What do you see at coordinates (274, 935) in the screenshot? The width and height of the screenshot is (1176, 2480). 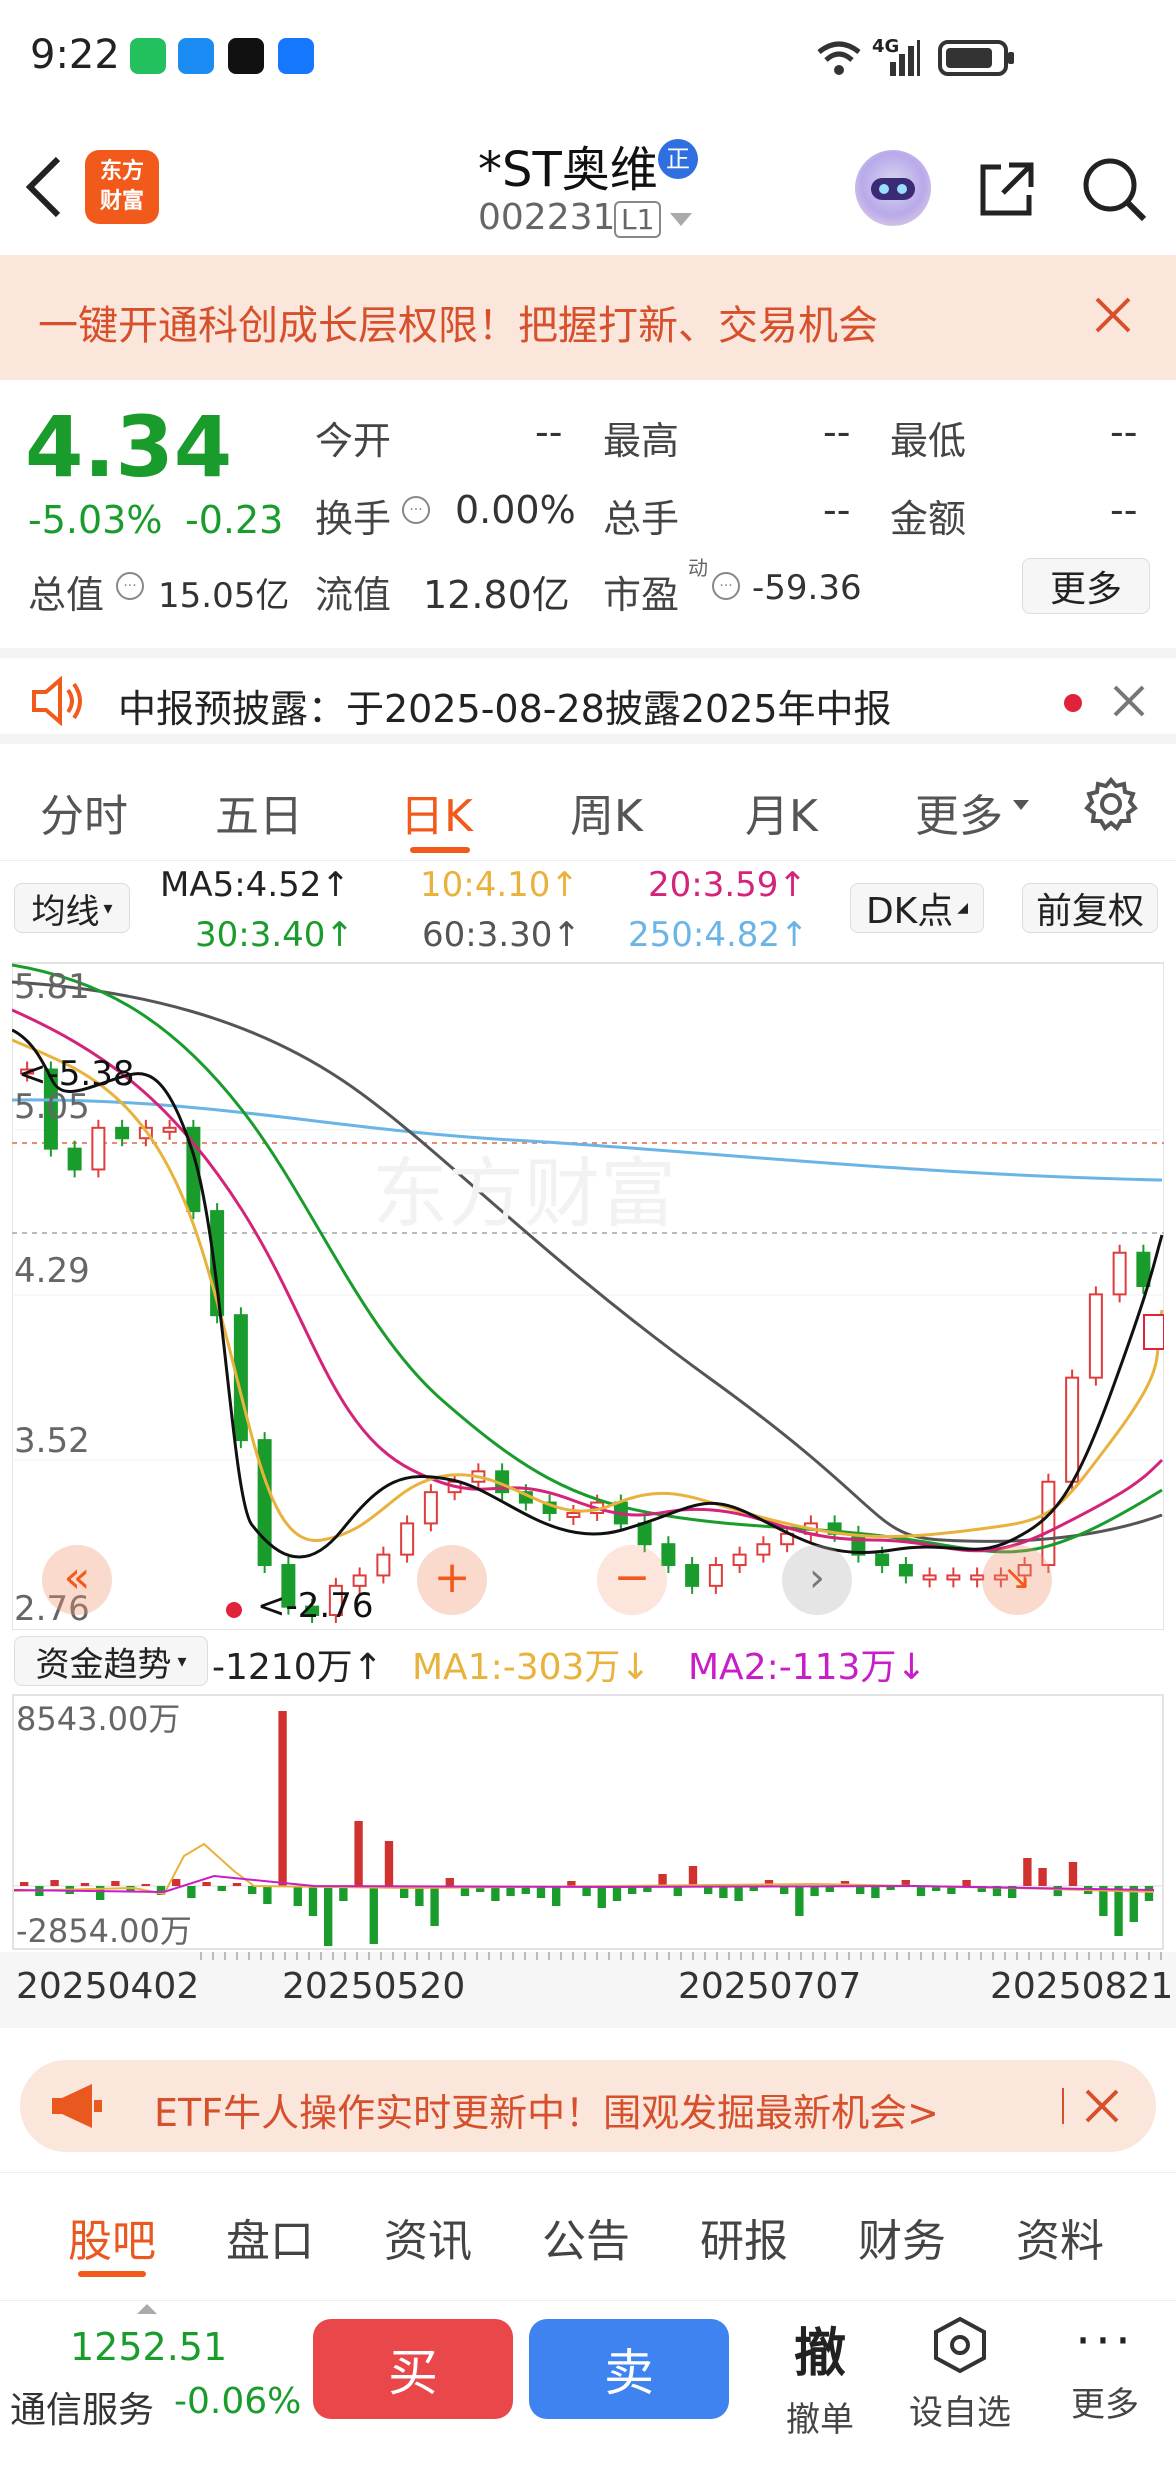 I see `ma30-value: 30:3.40↑` at bounding box center [274, 935].